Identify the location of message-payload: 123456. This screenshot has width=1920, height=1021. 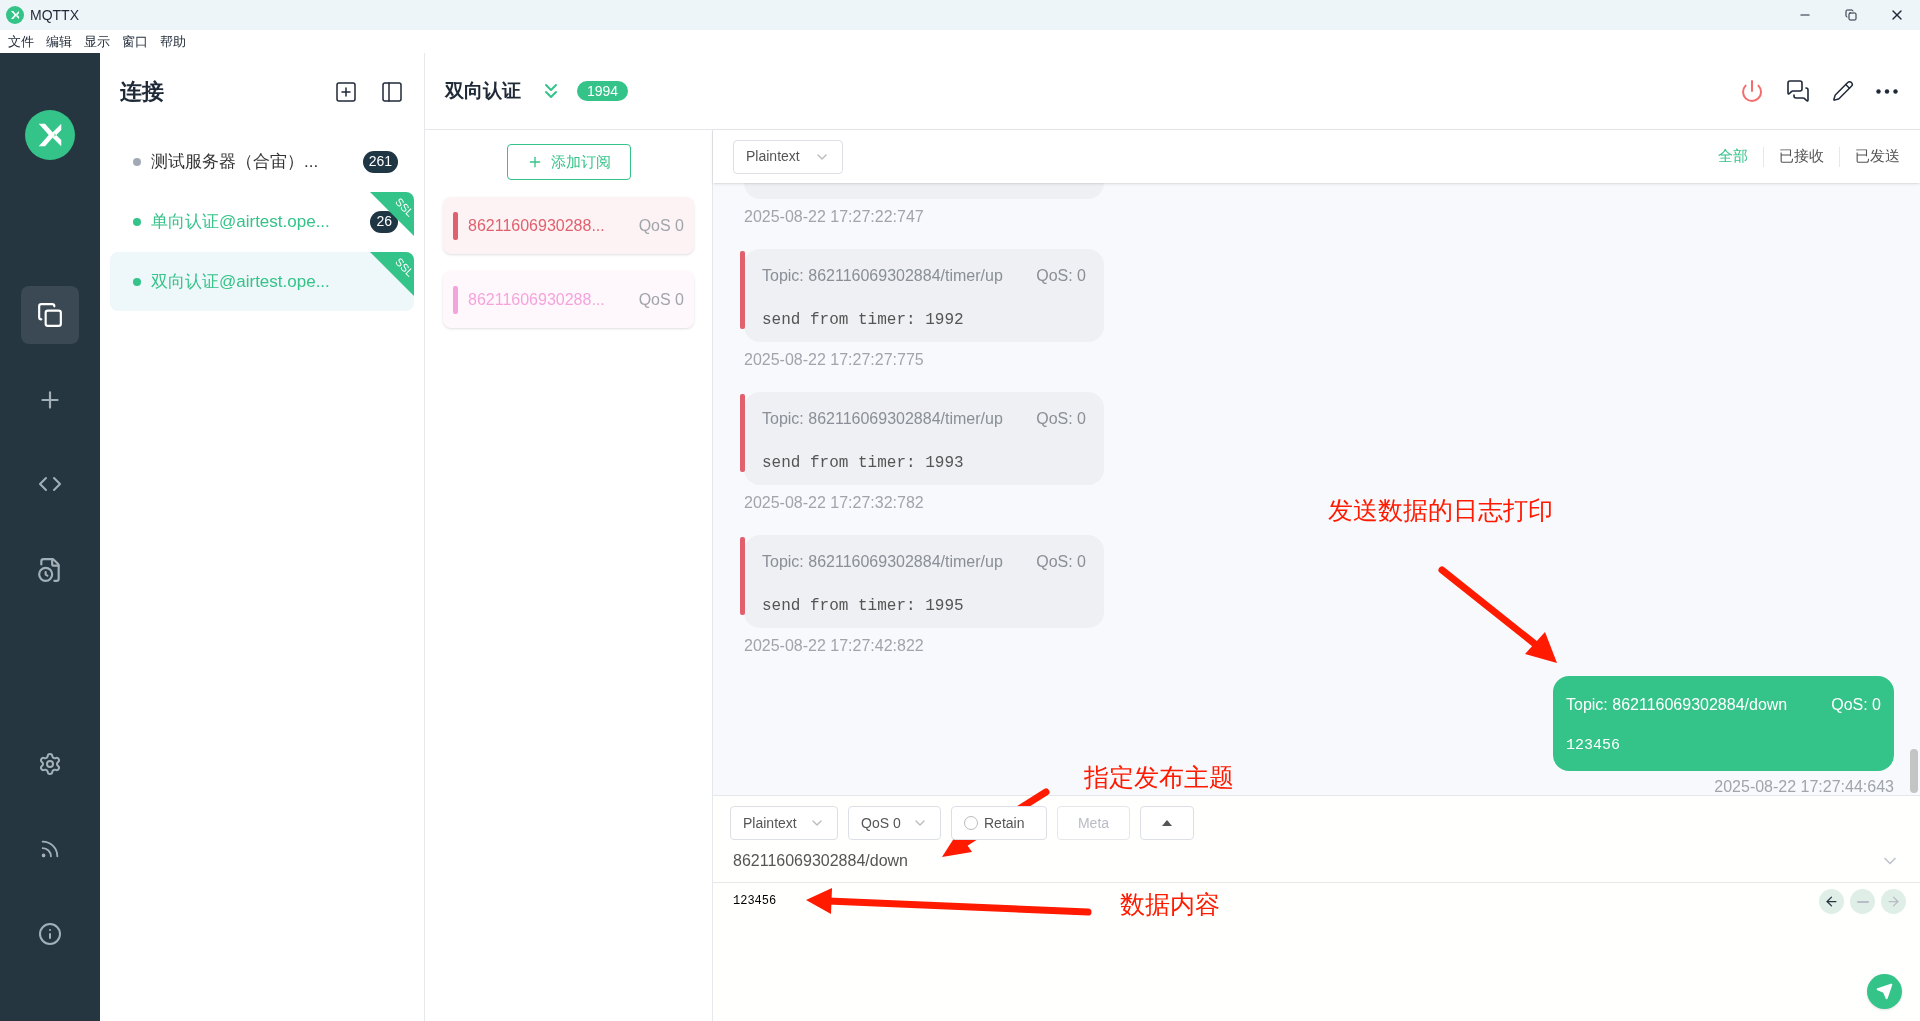
(1593, 746).